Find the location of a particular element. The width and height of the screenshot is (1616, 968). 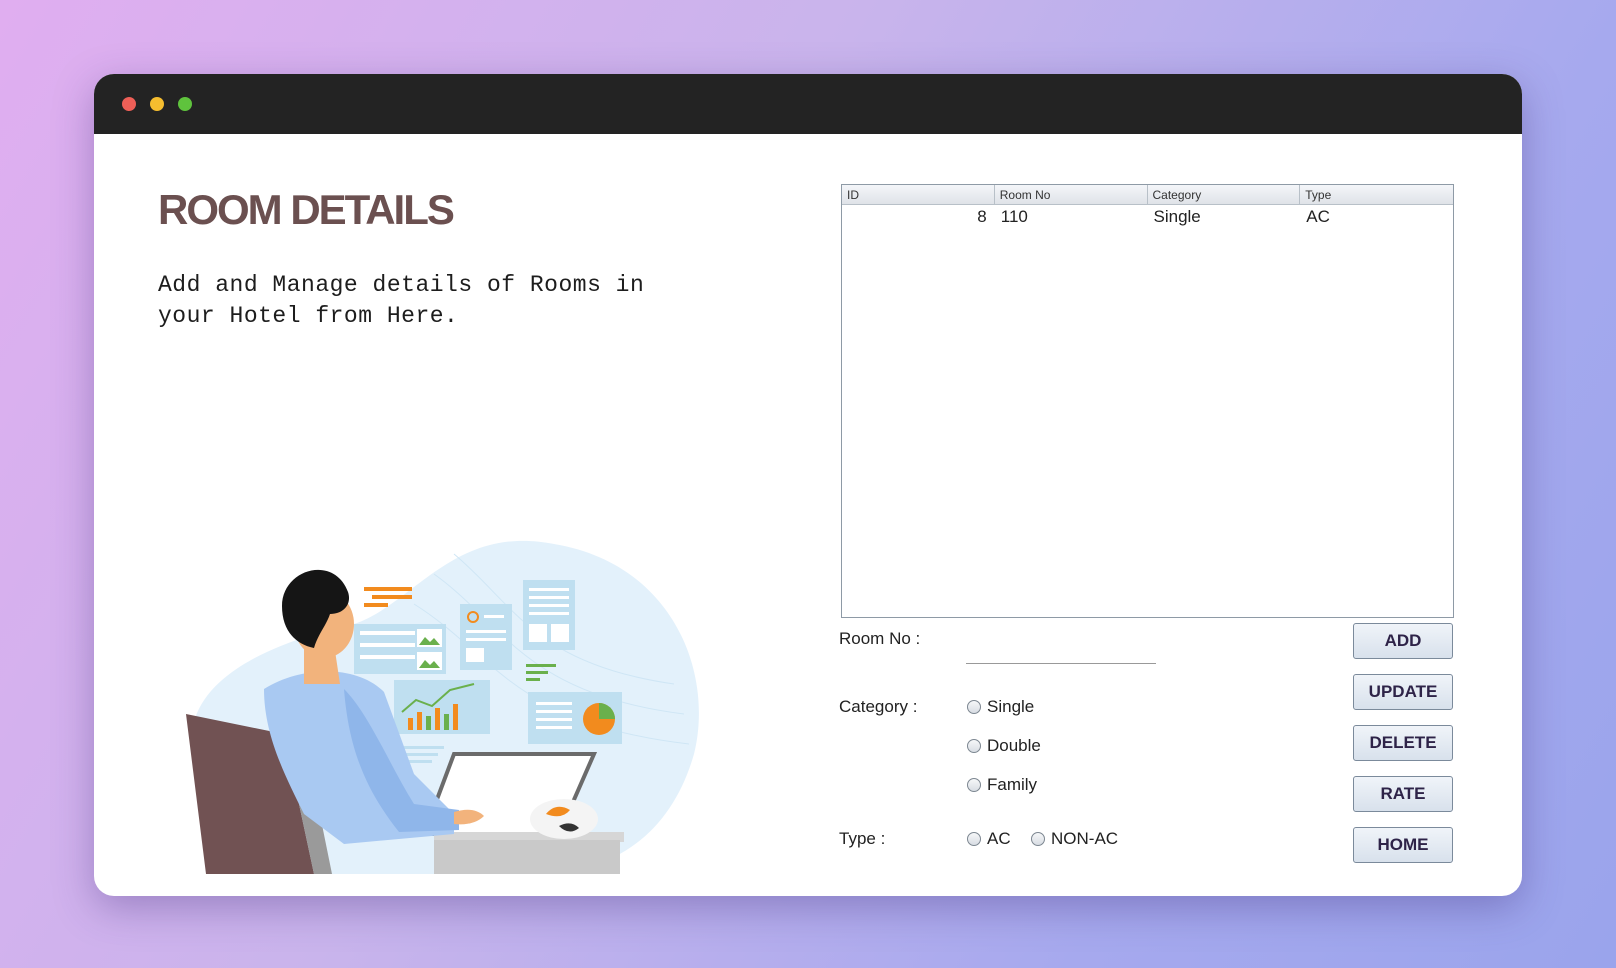

category-label: Category : is located at coordinates (878, 706).